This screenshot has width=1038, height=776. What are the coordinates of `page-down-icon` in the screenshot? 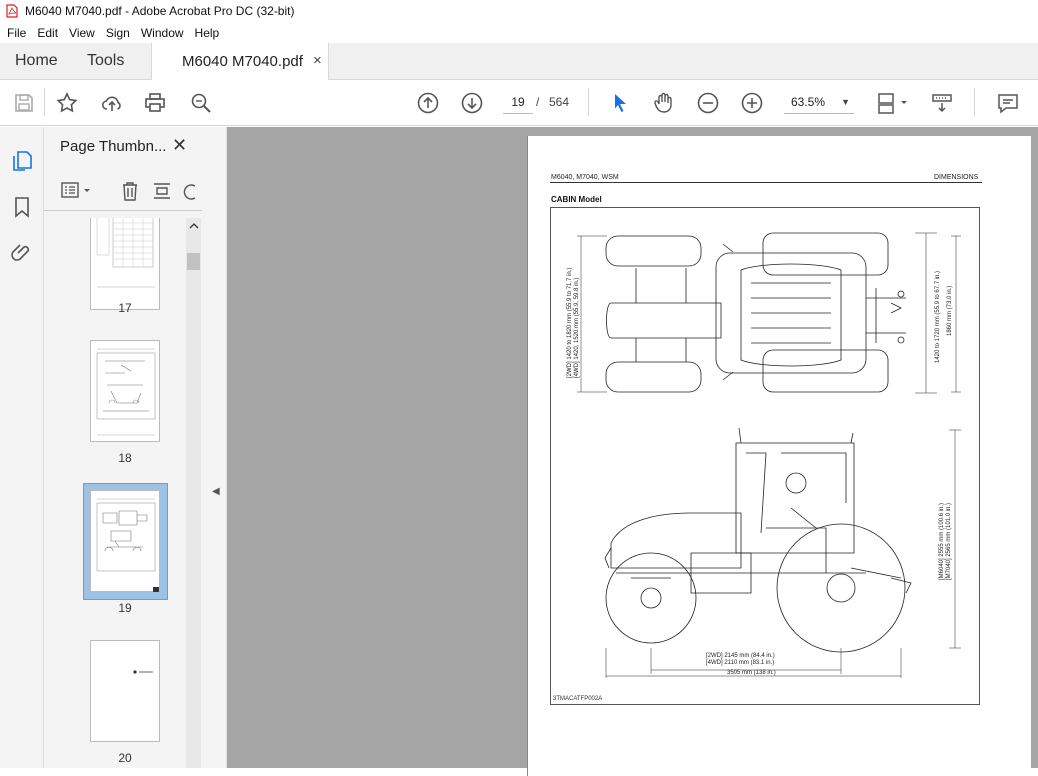 It's located at (472, 103).